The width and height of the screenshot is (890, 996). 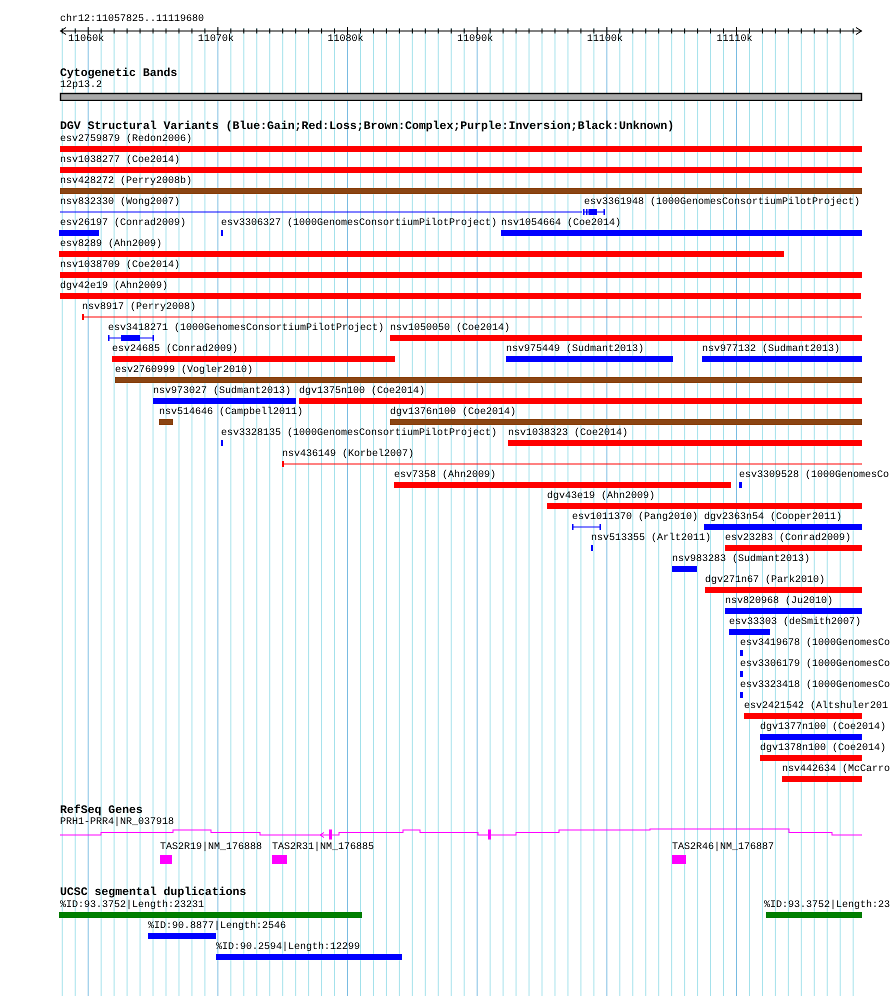 I want to click on tick-label: 11110k, so click(x=734, y=40).